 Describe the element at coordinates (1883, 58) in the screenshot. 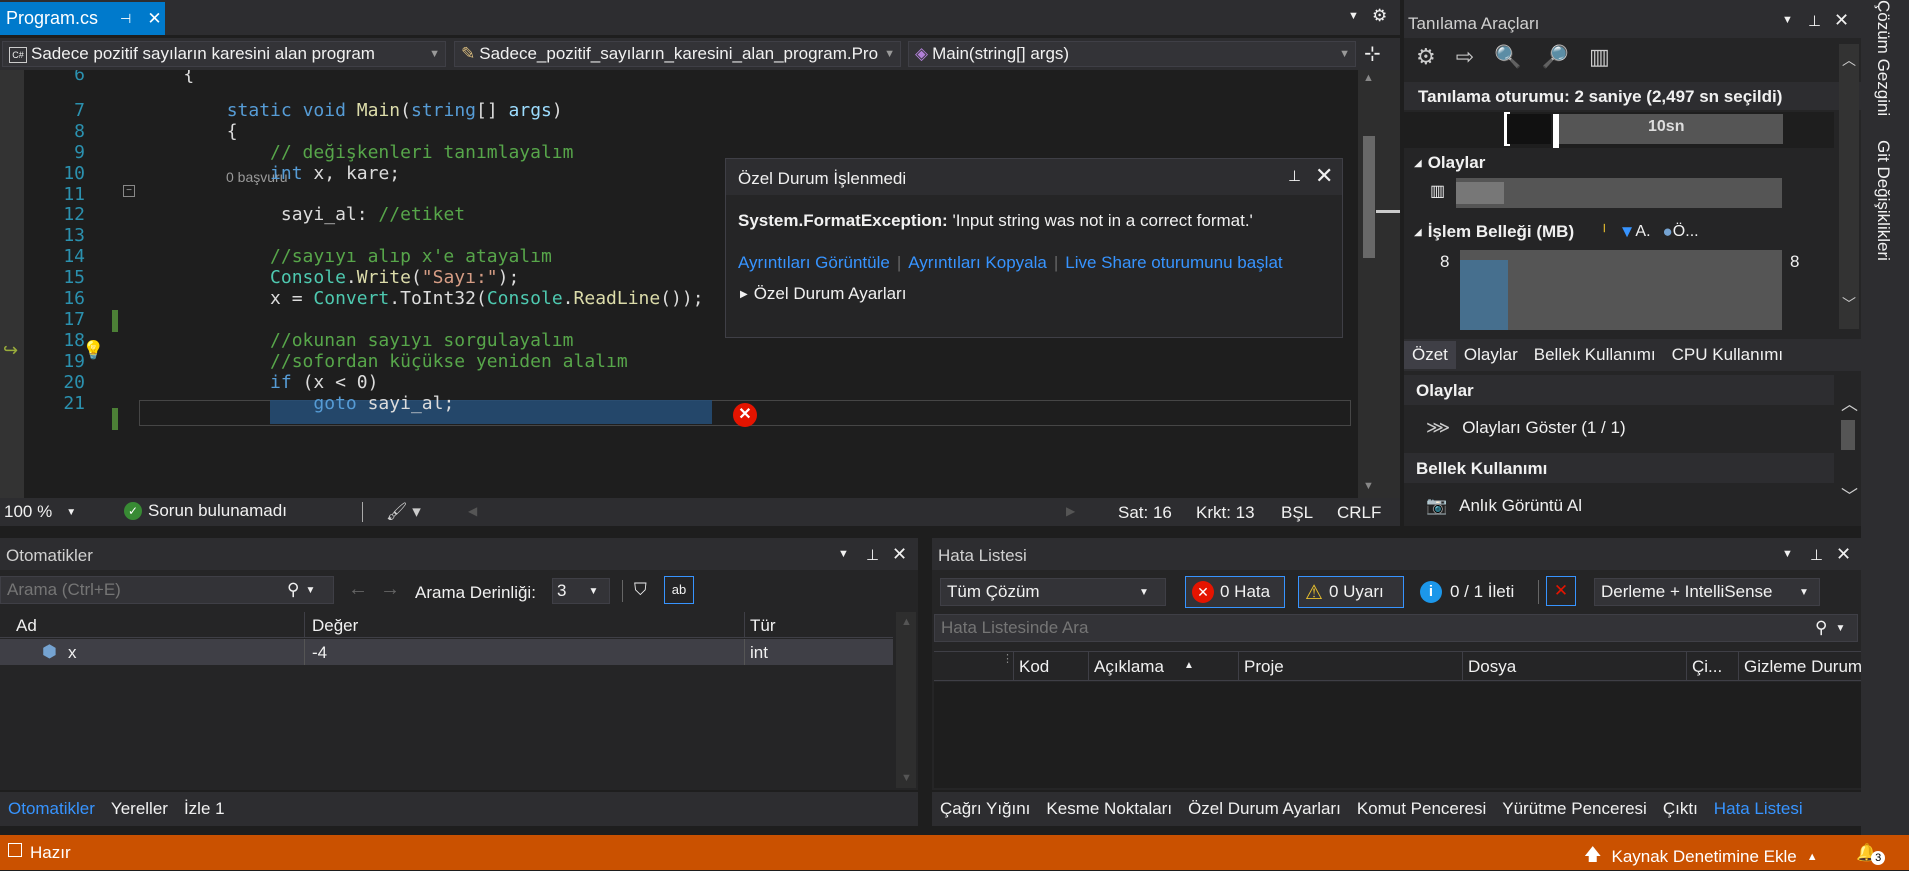

I see `solution-explorer-tab: Çözüm Gezgini` at that location.